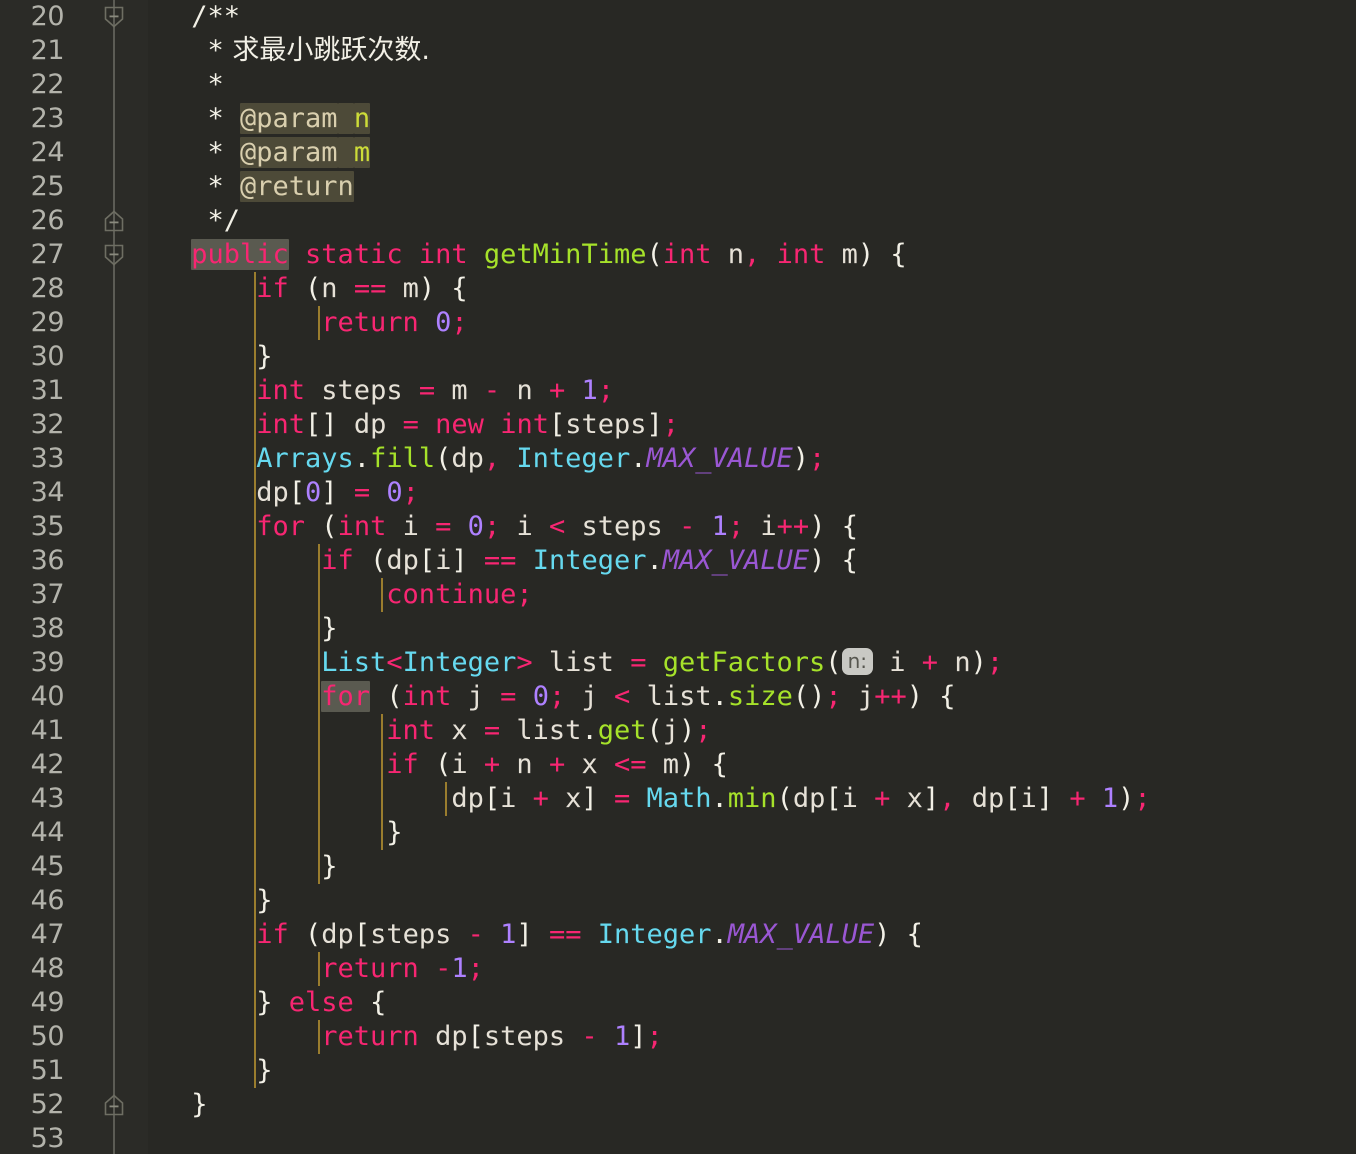 This screenshot has width=1356, height=1154. I want to click on code-line: if (n == m) {, so click(296, 289).